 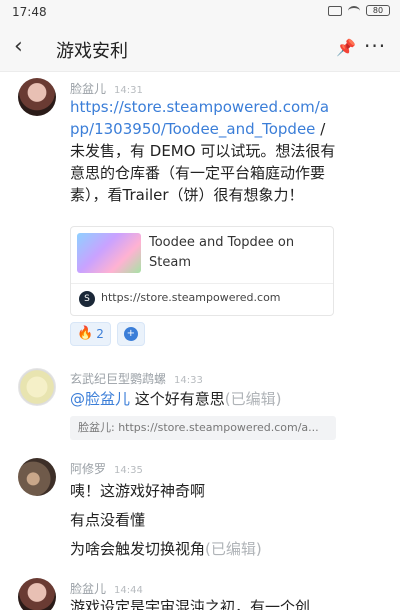 I want to click on preview-source: https://store.steampowered.com, so click(x=191, y=297).